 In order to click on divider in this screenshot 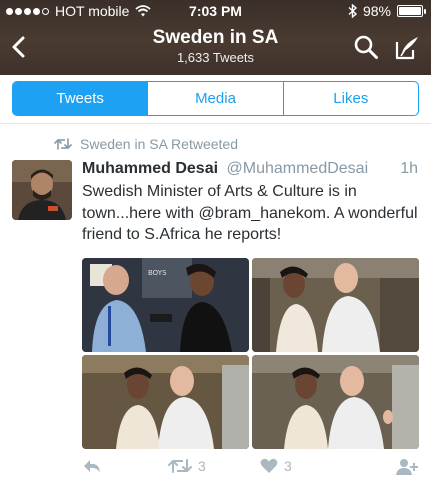, I will do `click(215, 123)`.